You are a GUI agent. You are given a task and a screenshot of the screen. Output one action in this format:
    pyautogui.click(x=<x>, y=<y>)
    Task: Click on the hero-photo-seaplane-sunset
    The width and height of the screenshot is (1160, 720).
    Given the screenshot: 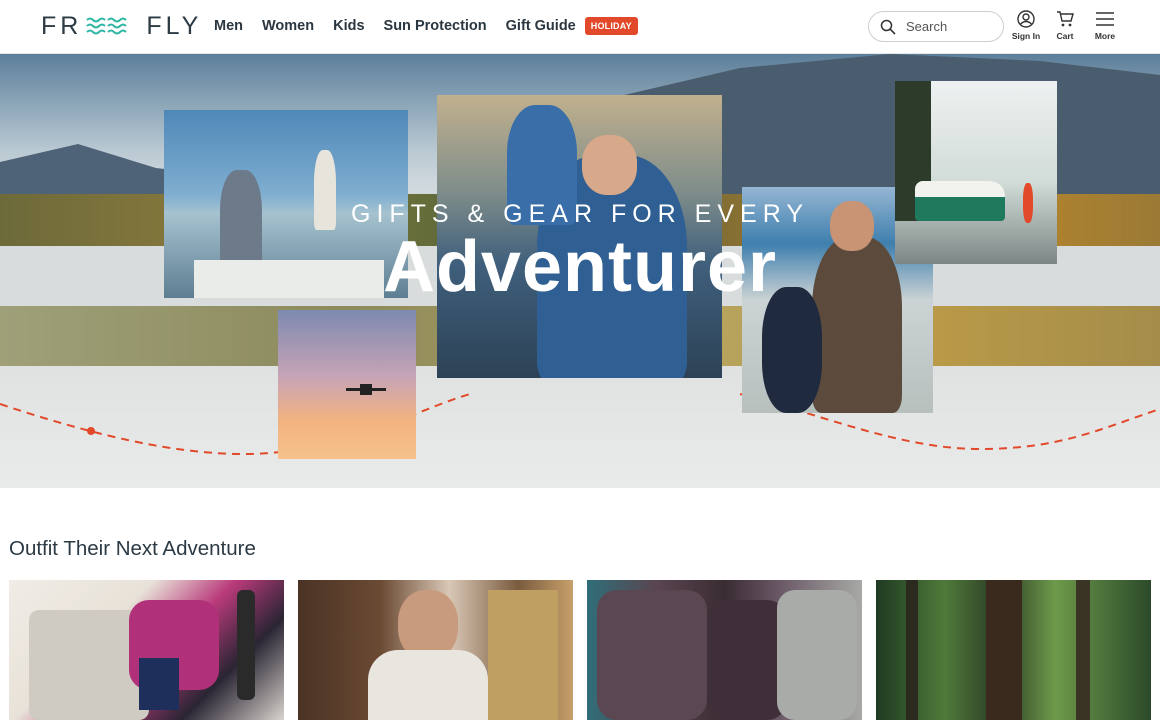 What is the action you would take?
    pyautogui.click(x=347, y=384)
    